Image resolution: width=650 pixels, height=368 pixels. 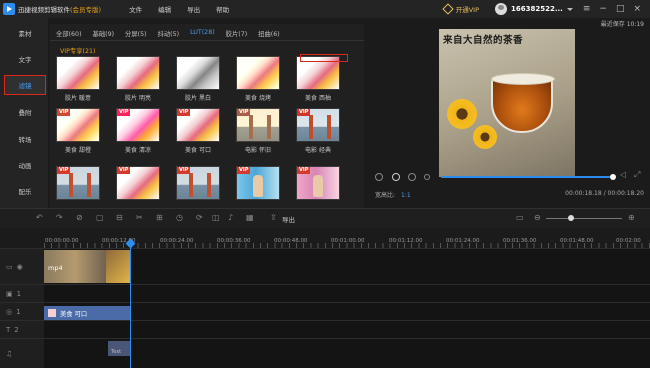 What do you see at coordinates (460, 9) in the screenshot?
I see `vip-button: 开通VIP` at bounding box center [460, 9].